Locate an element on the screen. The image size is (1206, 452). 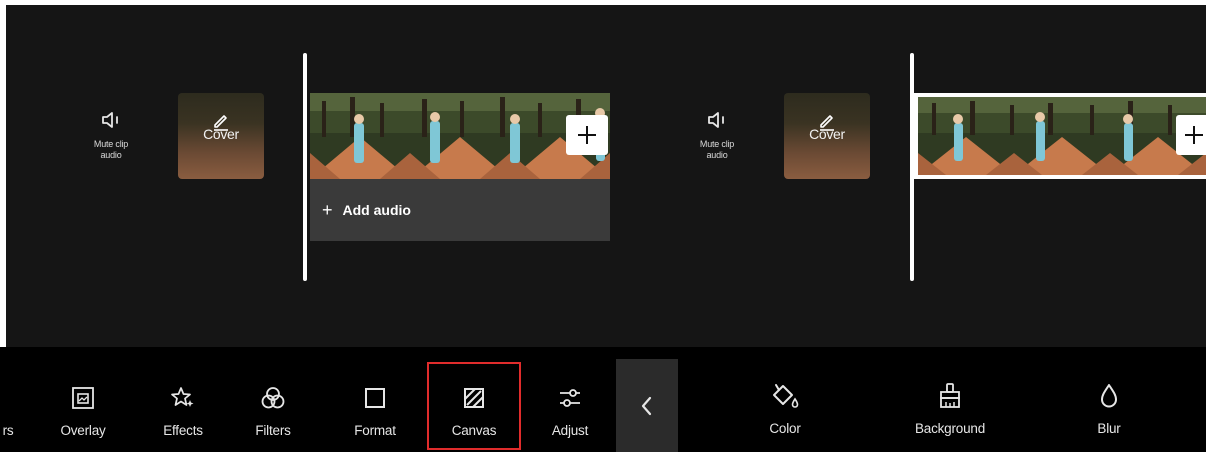
tool-filters-label: Filters is located at coordinates (273, 430).